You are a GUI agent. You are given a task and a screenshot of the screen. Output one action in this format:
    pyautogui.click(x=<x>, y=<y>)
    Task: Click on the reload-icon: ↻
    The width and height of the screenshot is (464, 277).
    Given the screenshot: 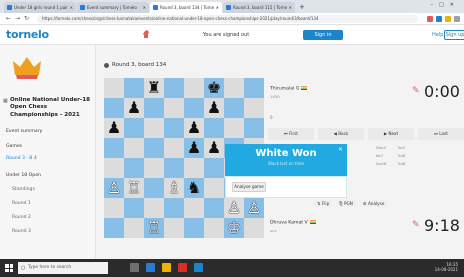 What is the action you would take?
    pyautogui.click(x=26, y=18)
    